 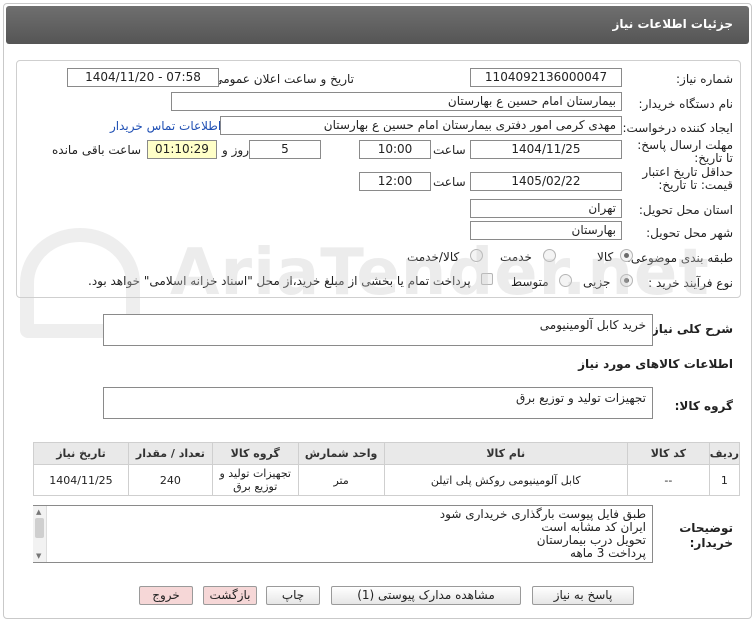 I want to click on province-field: تهران, so click(x=546, y=208).